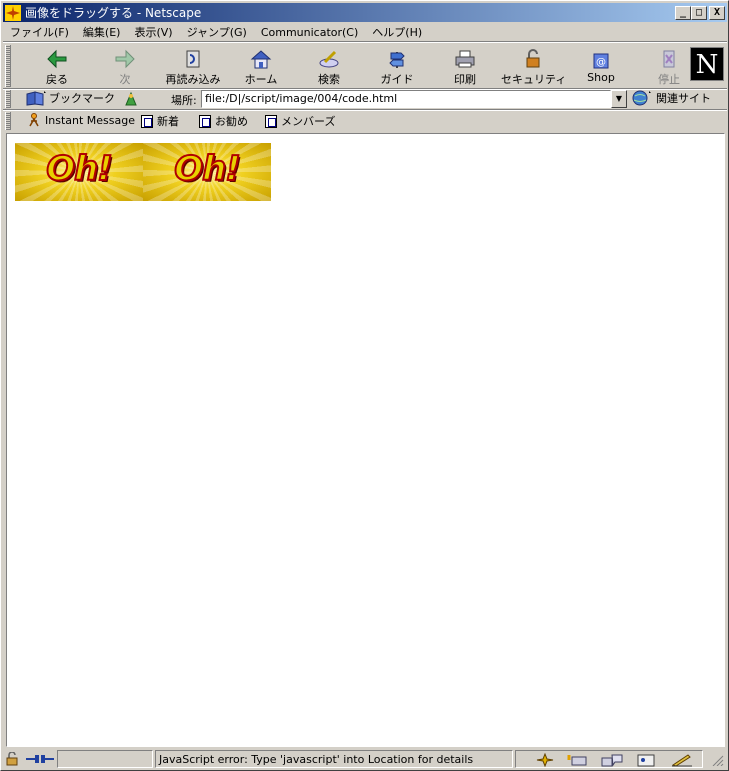  I want to click on home-button: ホーム, so click(261, 66).